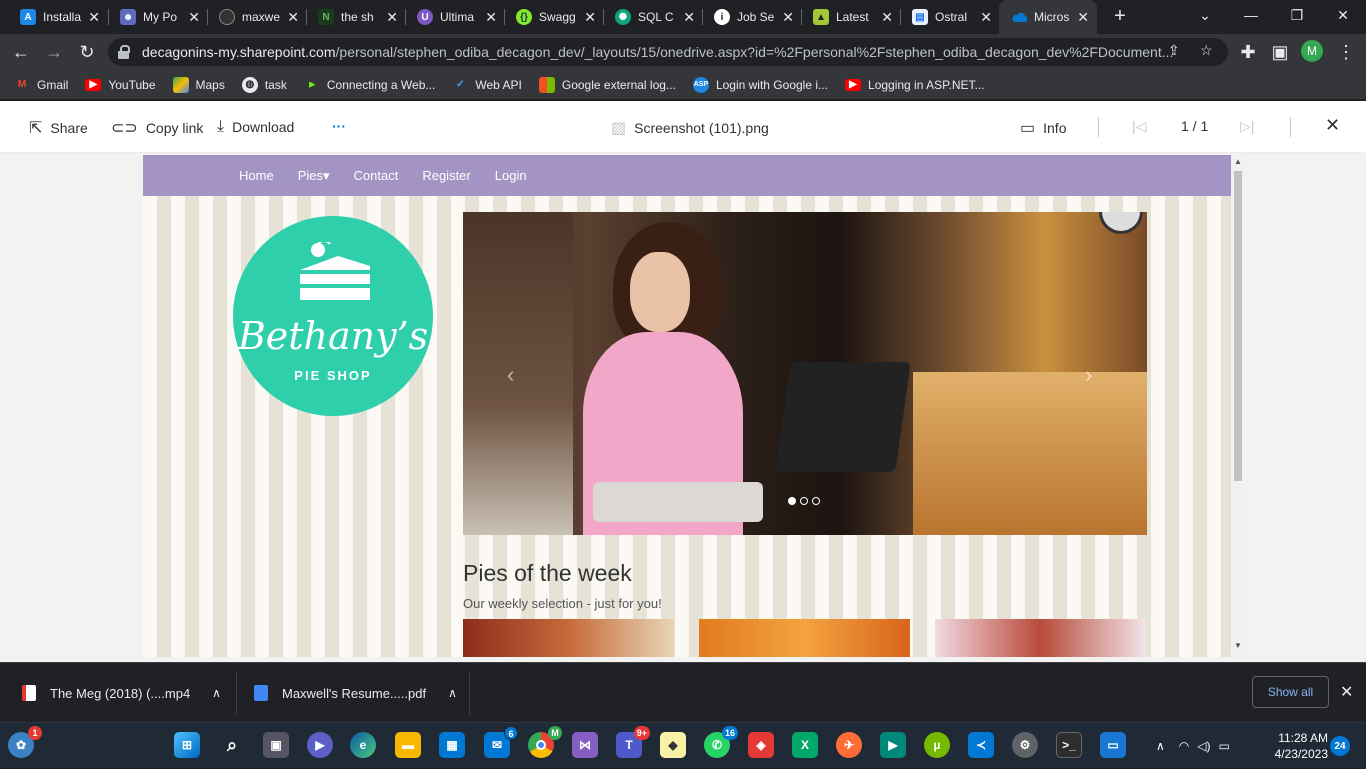  I want to click on new-tab-button: +, so click(1120, 16).